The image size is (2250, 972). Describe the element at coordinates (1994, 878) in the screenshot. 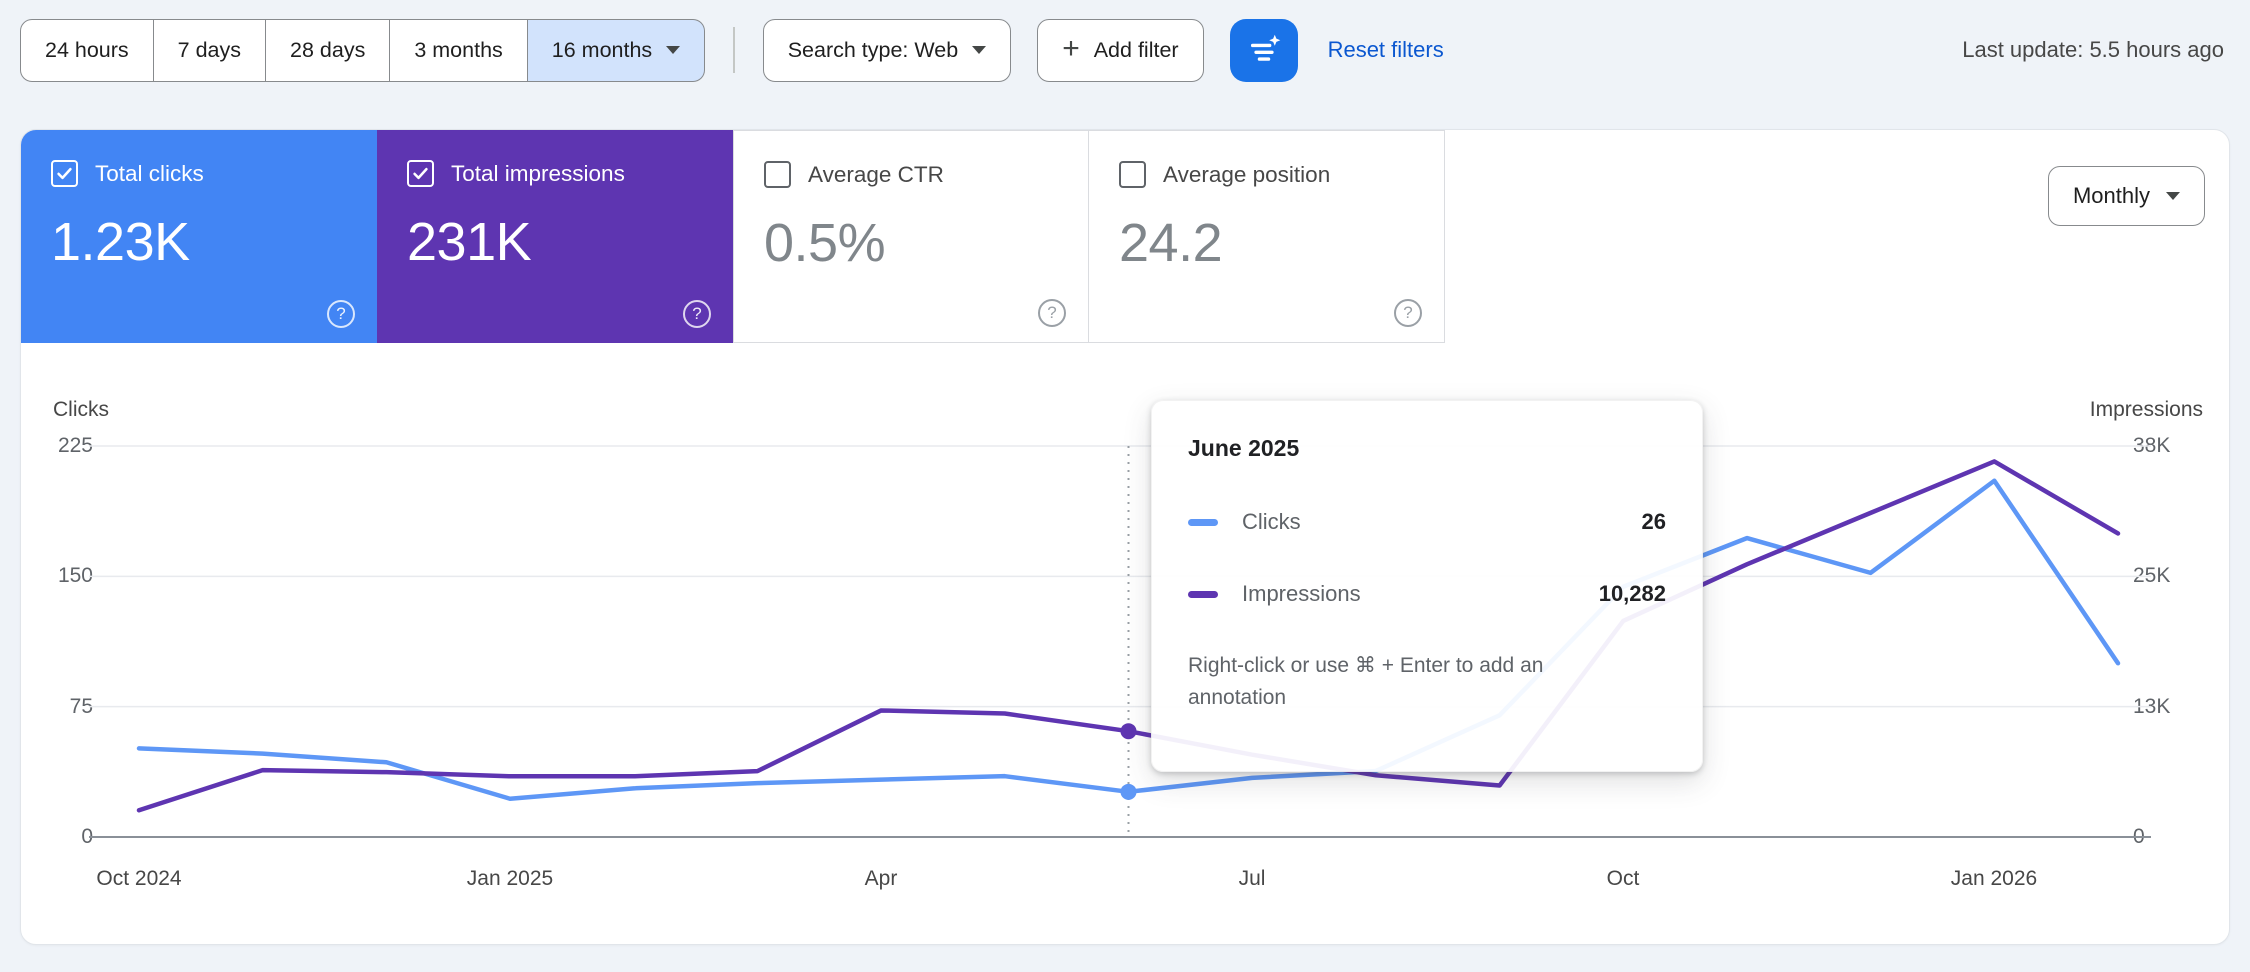

I see `x-axis-label: Jan 2026` at that location.